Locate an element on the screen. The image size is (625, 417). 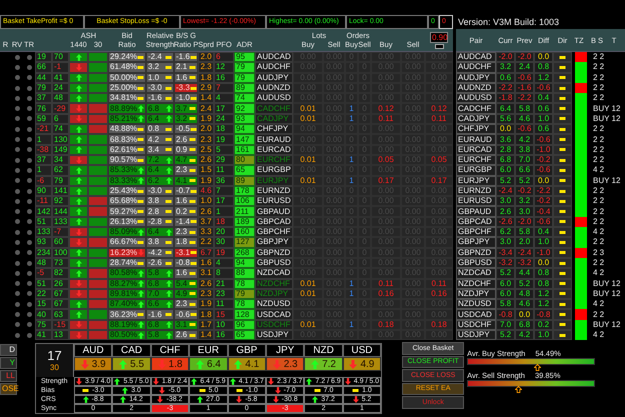
table-cell: 65 is located at coordinates (244, 335).